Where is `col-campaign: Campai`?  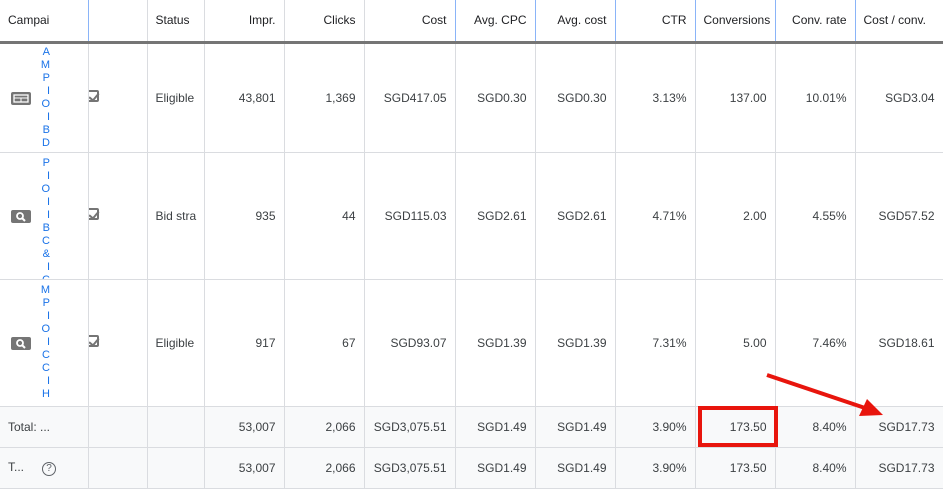 col-campaign: Campai is located at coordinates (44, 22).